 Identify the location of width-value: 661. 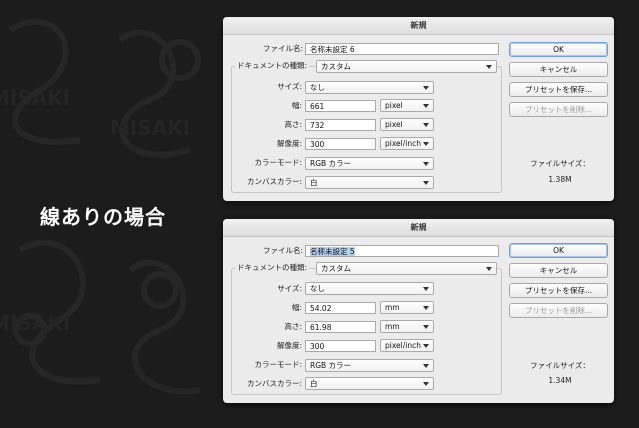
(317, 106).